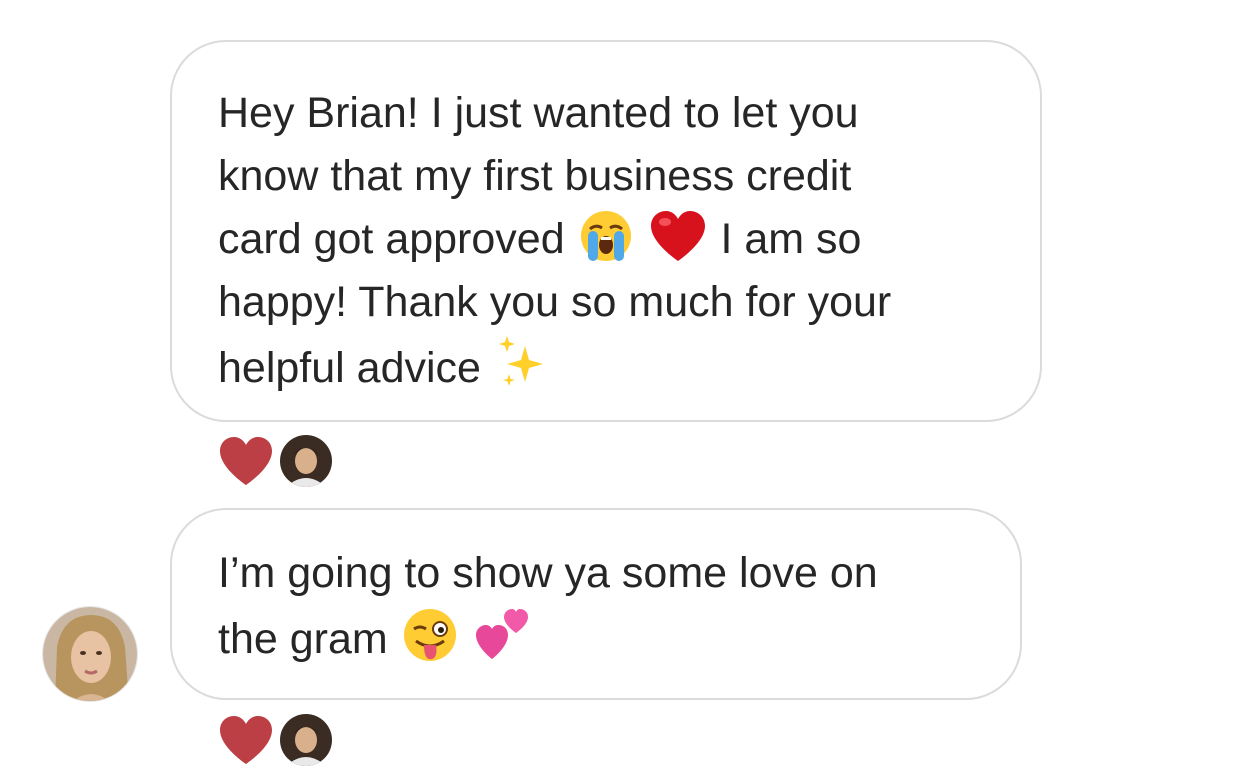 Image resolution: width=1242 pixels, height=781 pixels. What do you see at coordinates (90, 654) in the screenshot?
I see `sender-avatar` at bounding box center [90, 654].